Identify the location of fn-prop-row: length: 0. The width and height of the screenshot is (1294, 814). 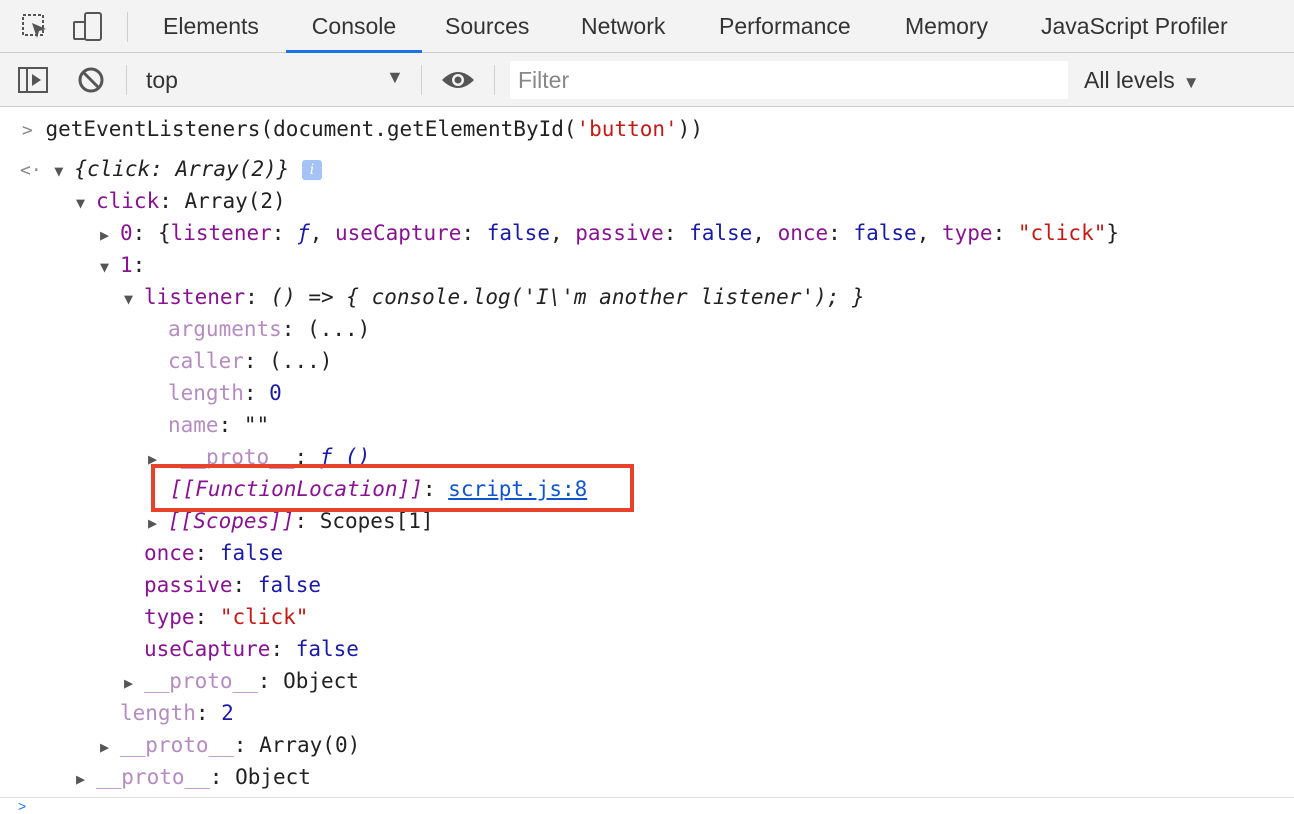
(225, 393).